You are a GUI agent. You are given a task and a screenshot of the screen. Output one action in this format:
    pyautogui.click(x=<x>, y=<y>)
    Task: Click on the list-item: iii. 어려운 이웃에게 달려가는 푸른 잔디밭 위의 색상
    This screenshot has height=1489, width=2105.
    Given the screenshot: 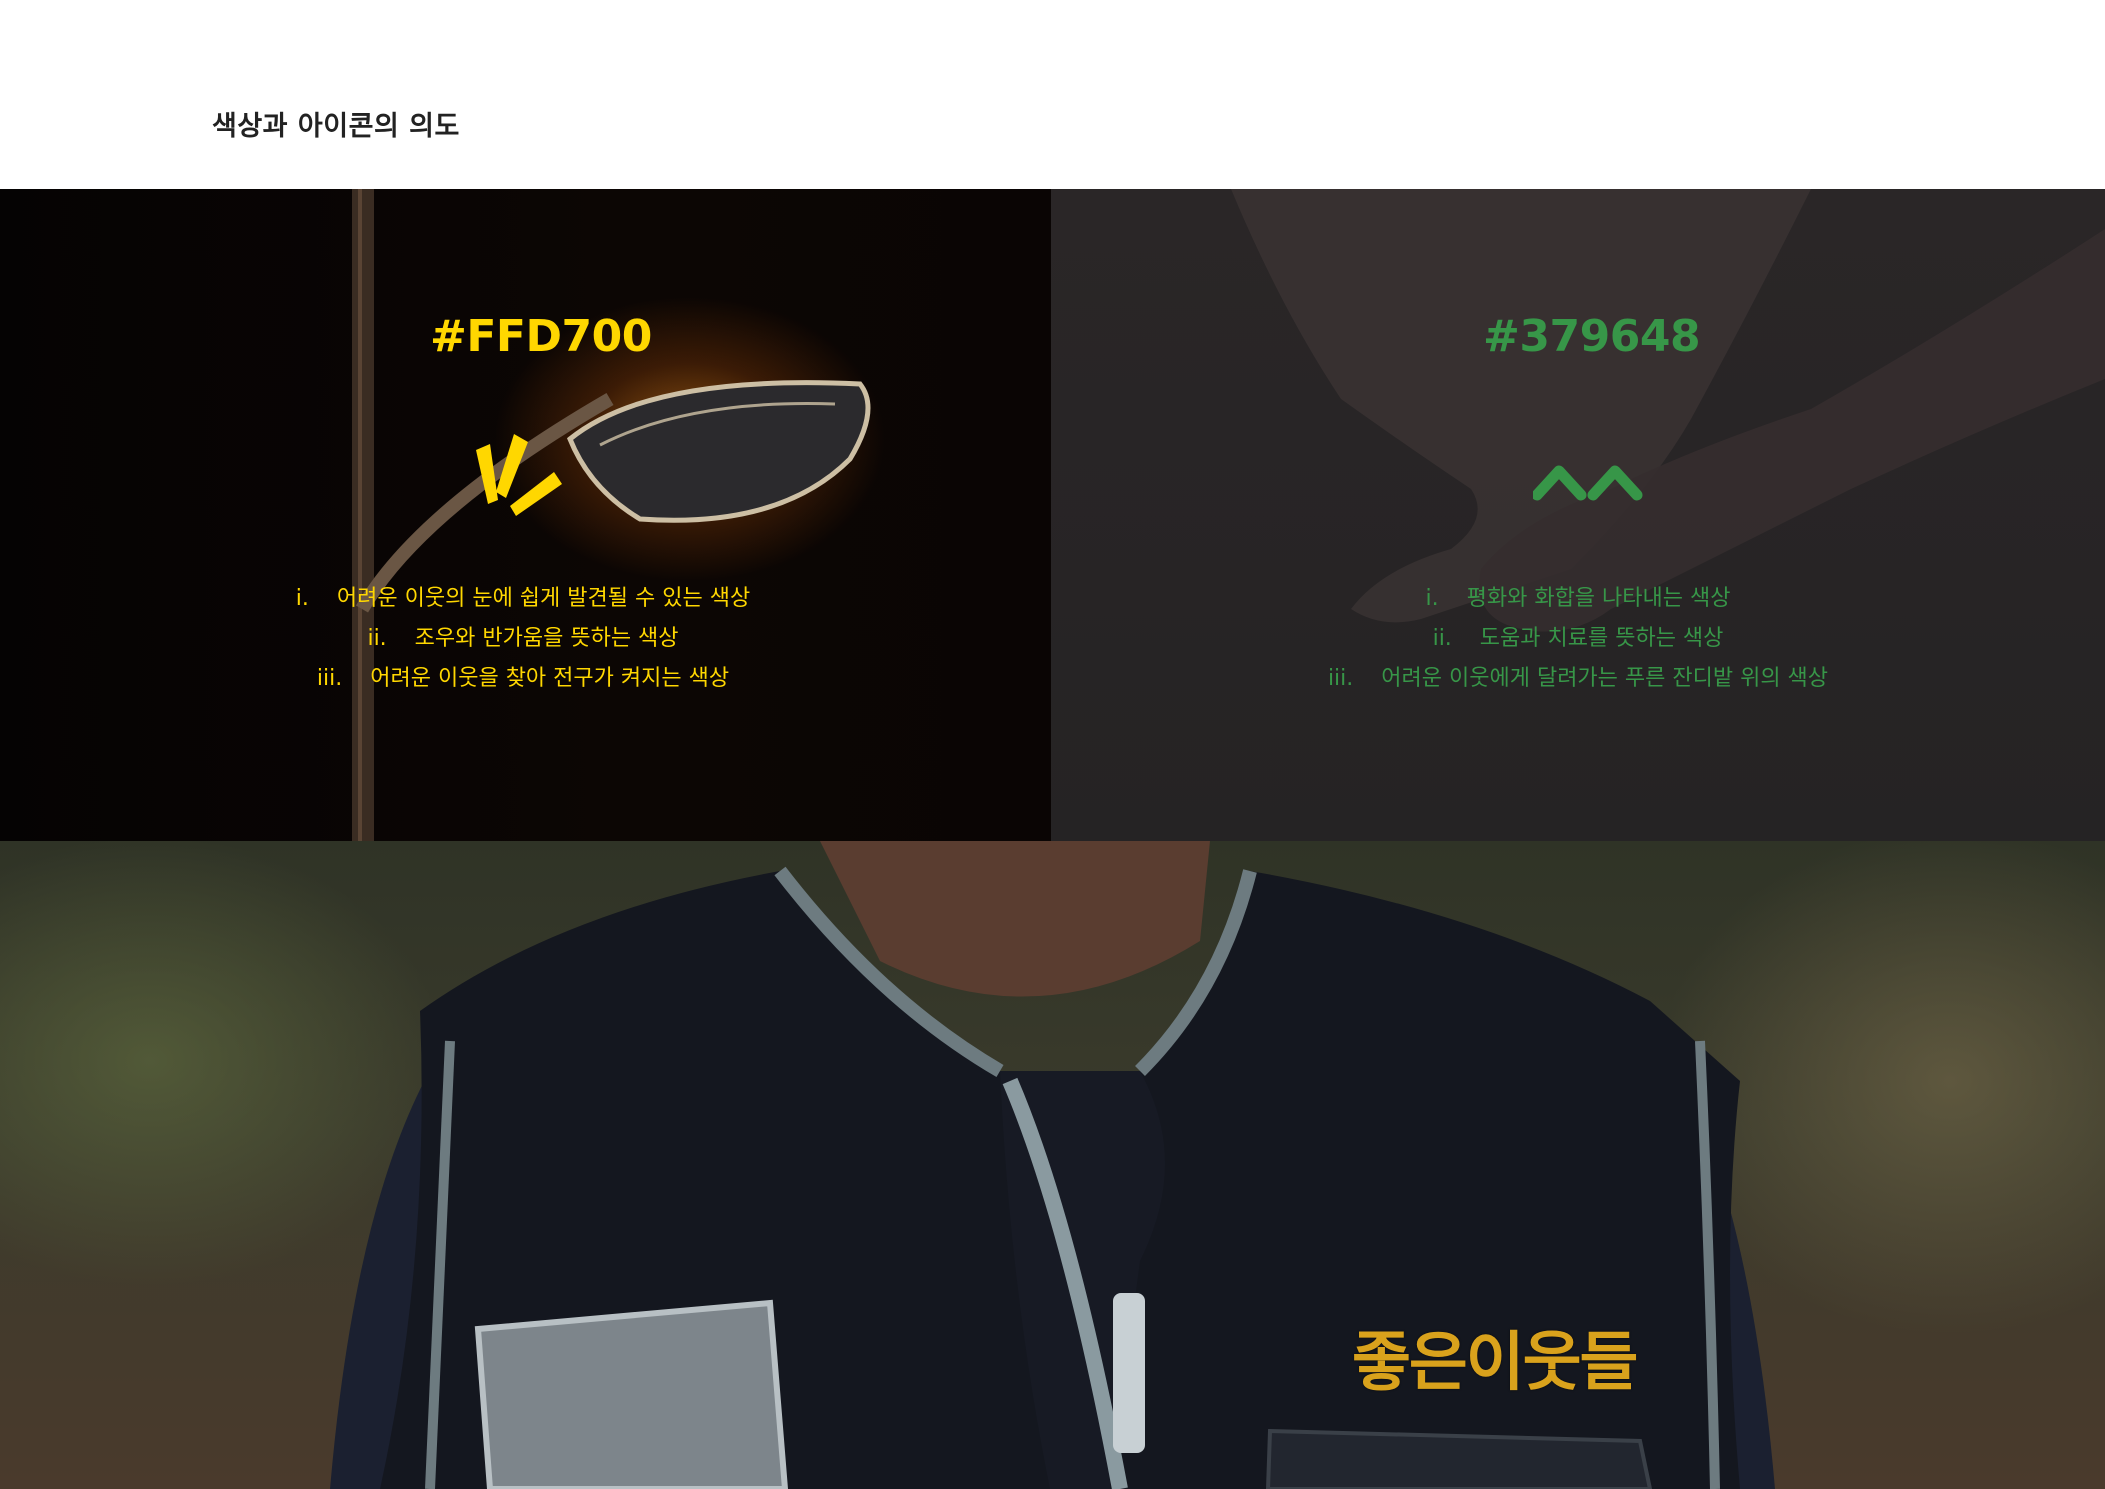 What is the action you would take?
    pyautogui.click(x=1578, y=679)
    